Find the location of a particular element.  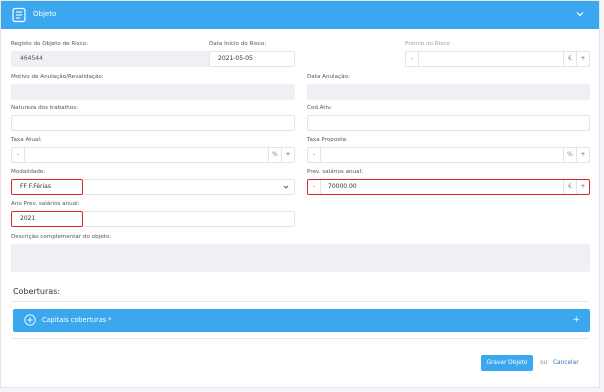

natureza-label: Natureza dos trabalhos: is located at coordinates (44, 108).